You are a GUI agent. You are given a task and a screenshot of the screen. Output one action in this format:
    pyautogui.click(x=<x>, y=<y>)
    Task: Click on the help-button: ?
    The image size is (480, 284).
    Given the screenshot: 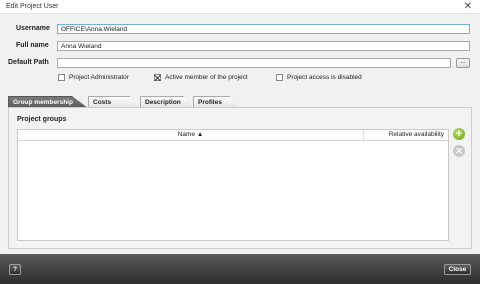 What is the action you would take?
    pyautogui.click(x=15, y=269)
    